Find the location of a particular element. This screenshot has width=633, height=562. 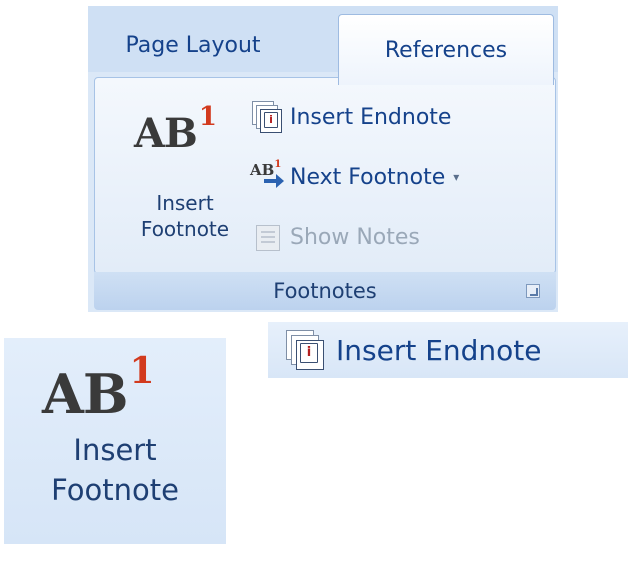

zoom-insert-footnote-label: Insert Footnote is located at coordinates (115, 470).